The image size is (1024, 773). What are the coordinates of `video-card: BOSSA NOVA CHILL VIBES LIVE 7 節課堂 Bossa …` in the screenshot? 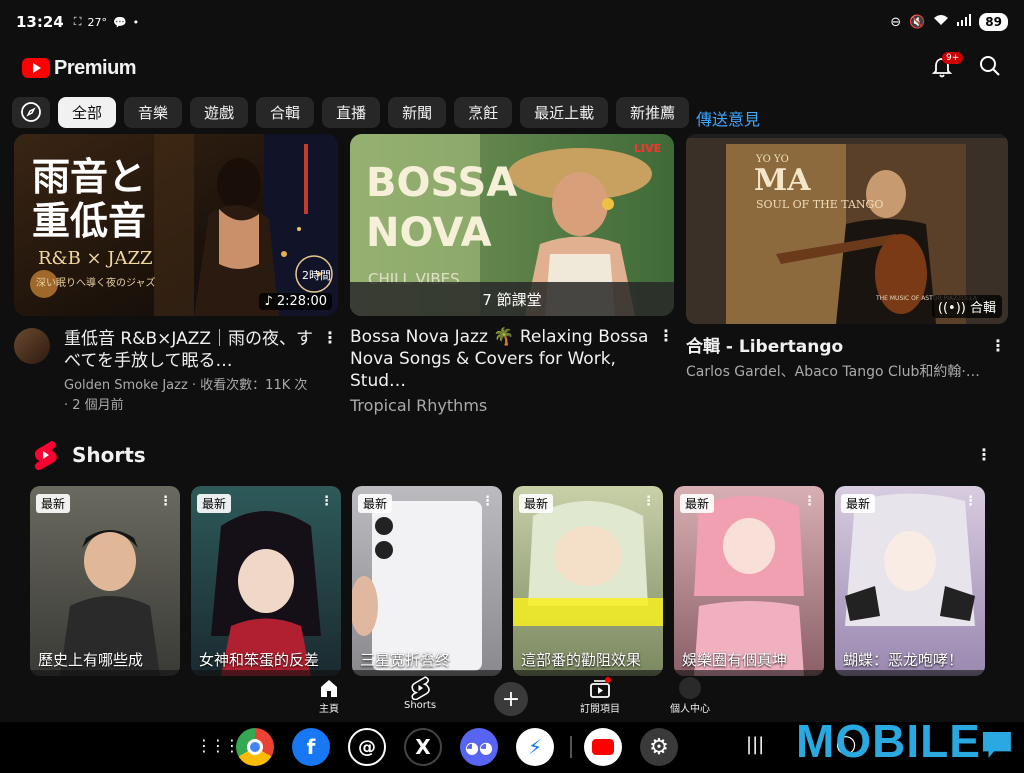 It's located at (512, 275).